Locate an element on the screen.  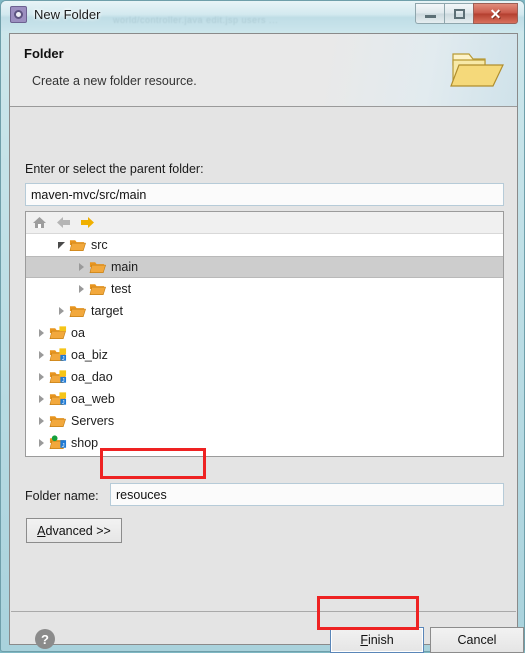
footer-separator is located at coordinates (263, 611).